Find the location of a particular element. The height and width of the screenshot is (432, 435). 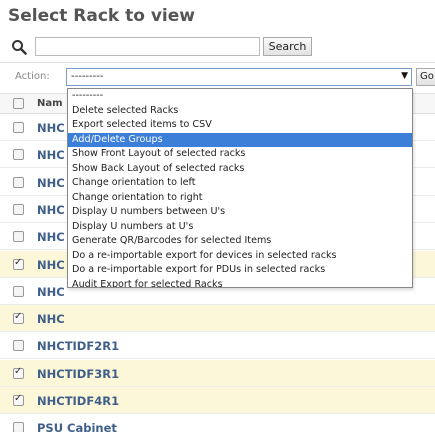

rack-name-link: NHCTIDF2R1 is located at coordinates (78, 346).